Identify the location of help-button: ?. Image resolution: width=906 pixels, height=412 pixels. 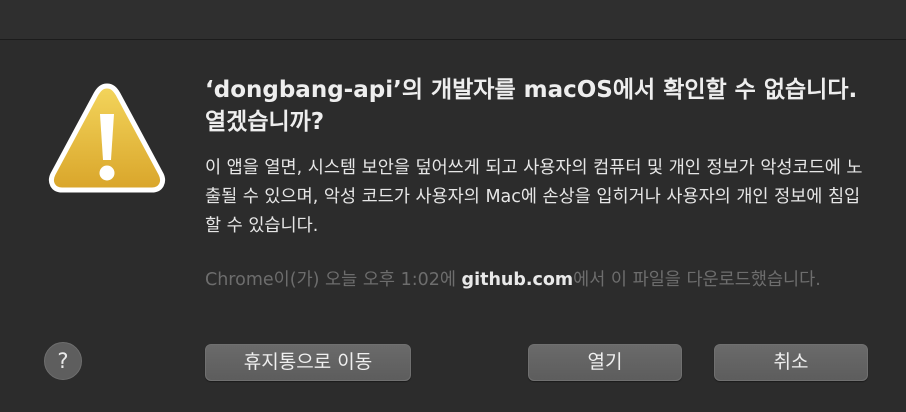
(63, 361).